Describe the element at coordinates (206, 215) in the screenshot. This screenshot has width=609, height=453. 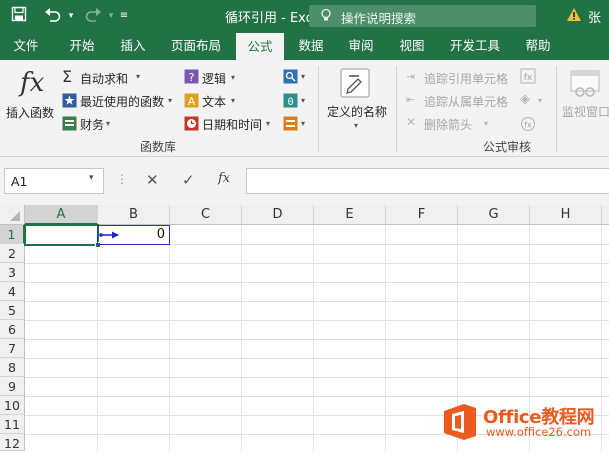
I see `column-header-c: C` at that location.